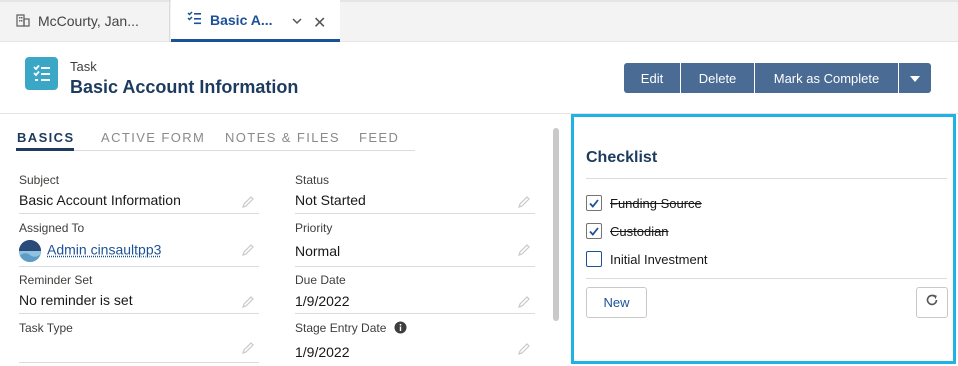 This screenshot has height=366, width=958. Describe the element at coordinates (46, 137) in the screenshot. I see `tab-basics: BASICS` at that location.